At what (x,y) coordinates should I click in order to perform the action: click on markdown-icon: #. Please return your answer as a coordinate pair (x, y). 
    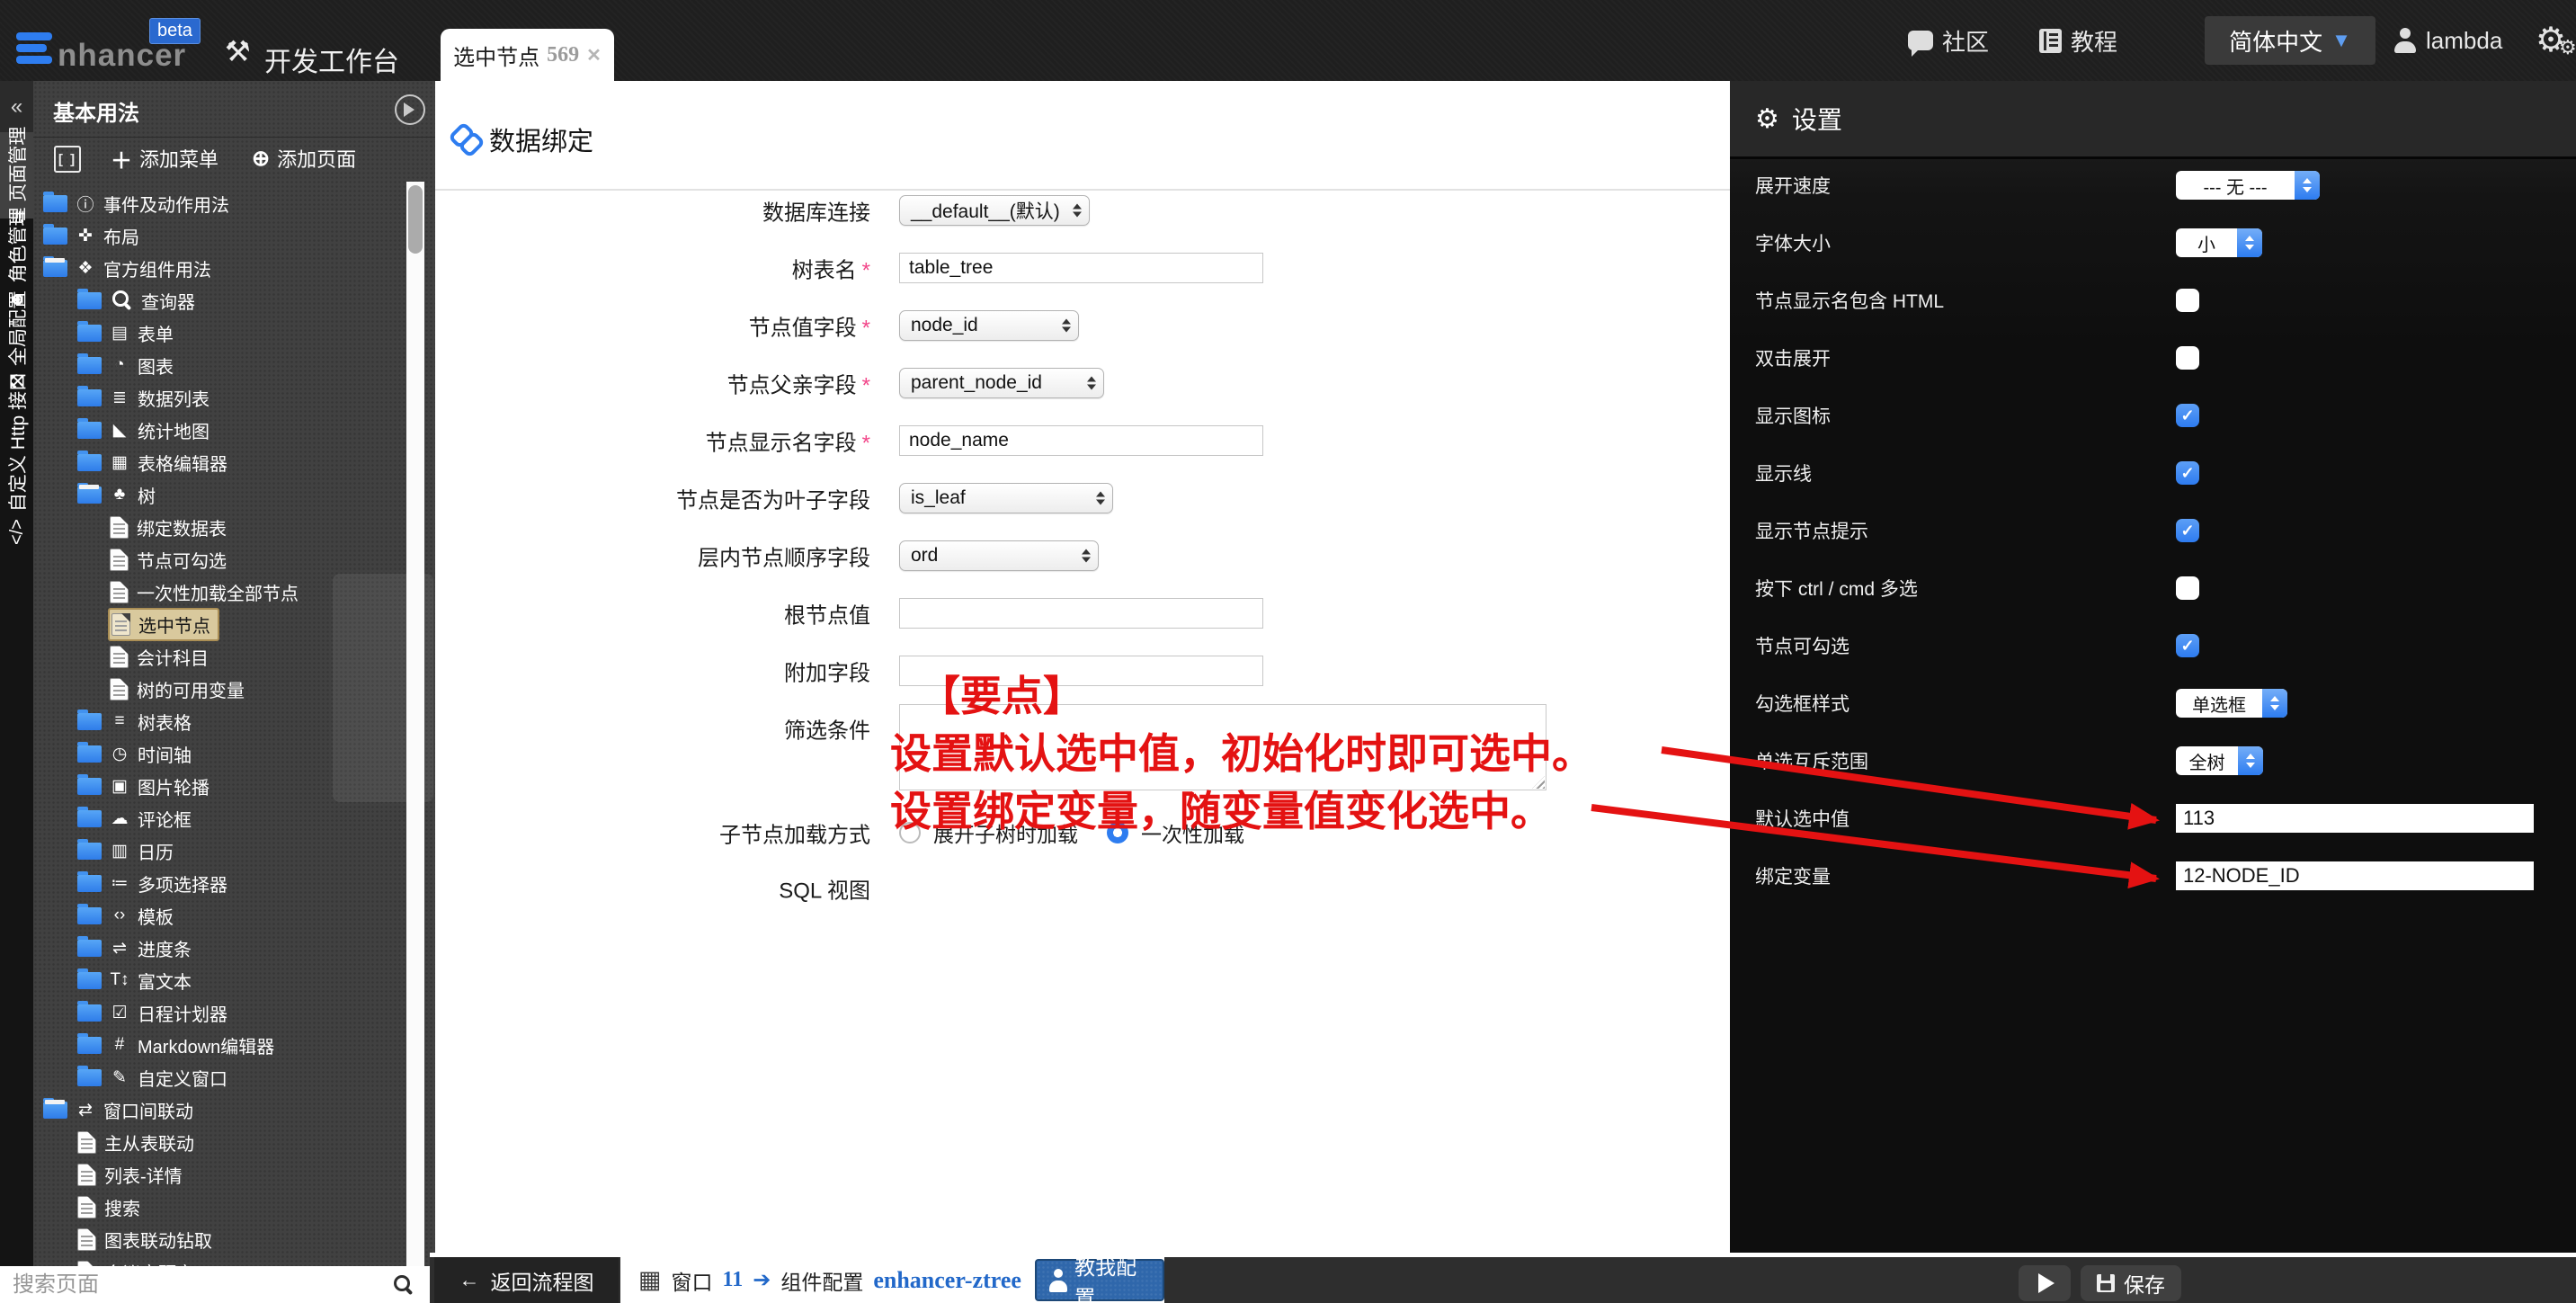
    Looking at the image, I should click on (120, 1044).